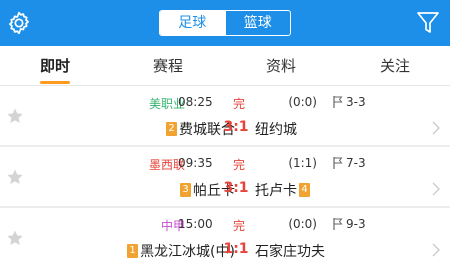 Image resolution: width=450 pixels, height=270 pixels. I want to click on corner-count: 9-3, so click(356, 224).